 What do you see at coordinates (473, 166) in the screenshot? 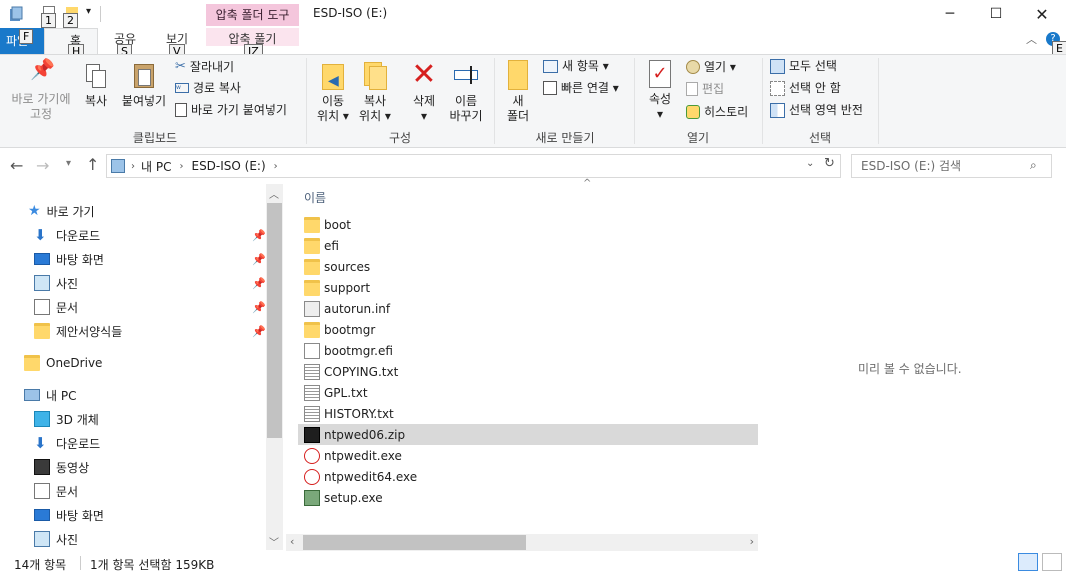
I see `address-bar: › 내 PC › ESD-ISO (E:) ›` at bounding box center [473, 166].